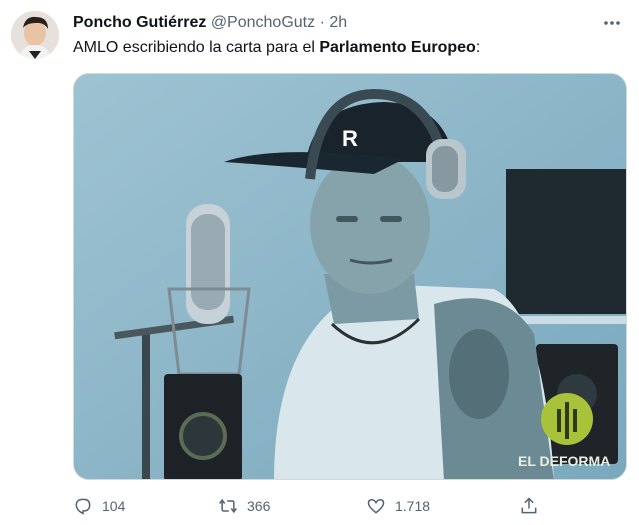  What do you see at coordinates (313, 506) in the screenshot?
I see `tweet-actions: 104 366 1.718` at bounding box center [313, 506].